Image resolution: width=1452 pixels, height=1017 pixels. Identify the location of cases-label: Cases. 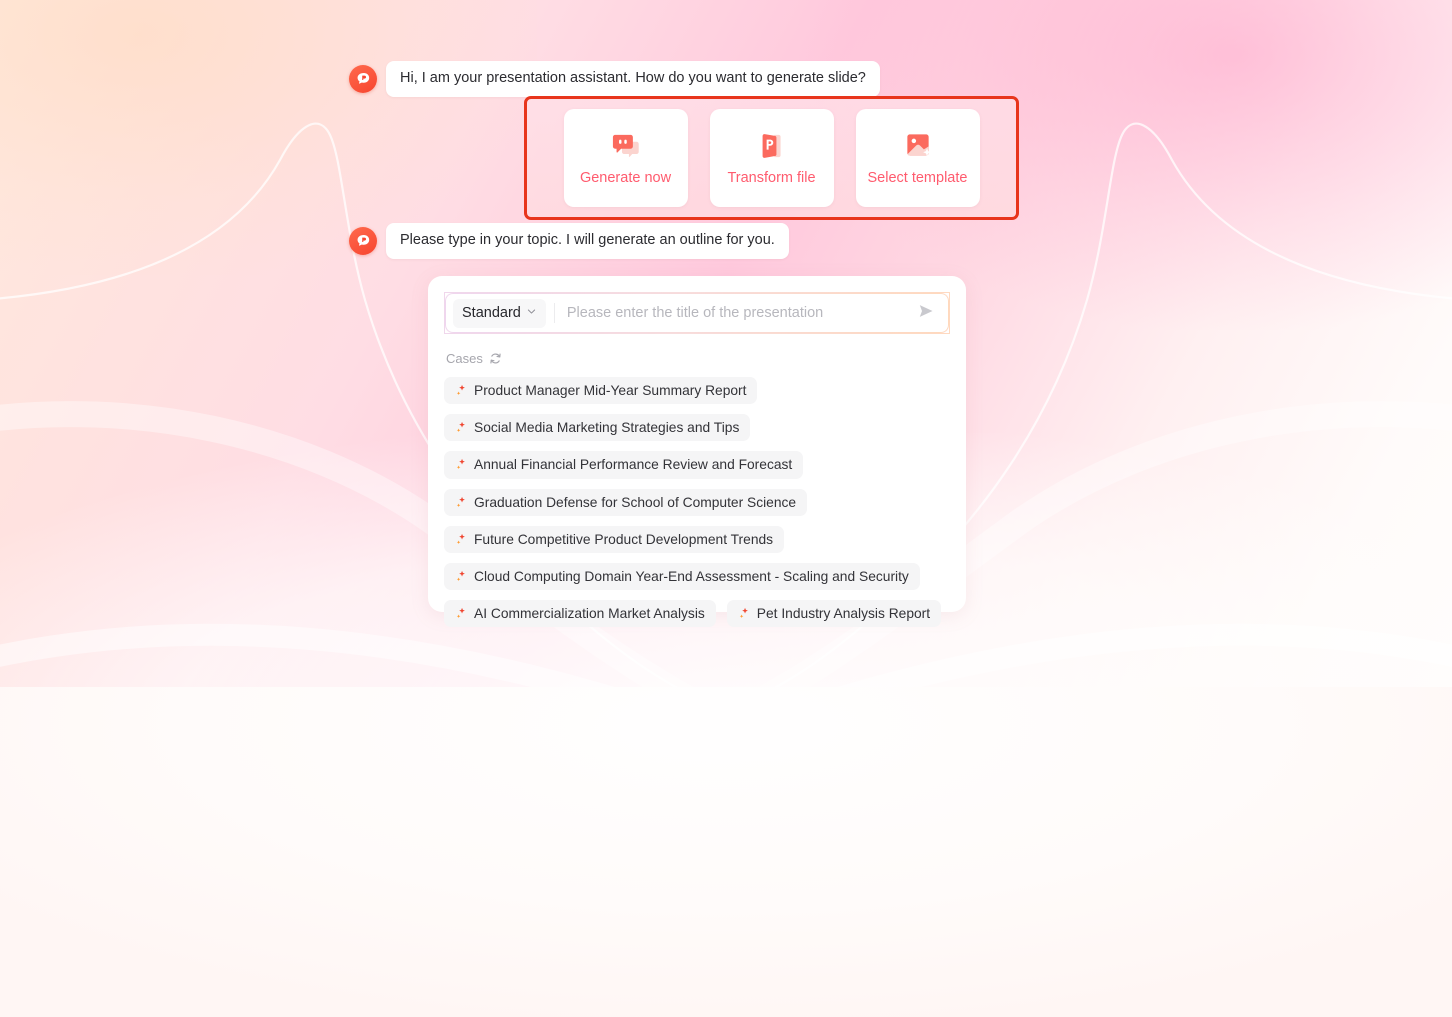
(464, 358).